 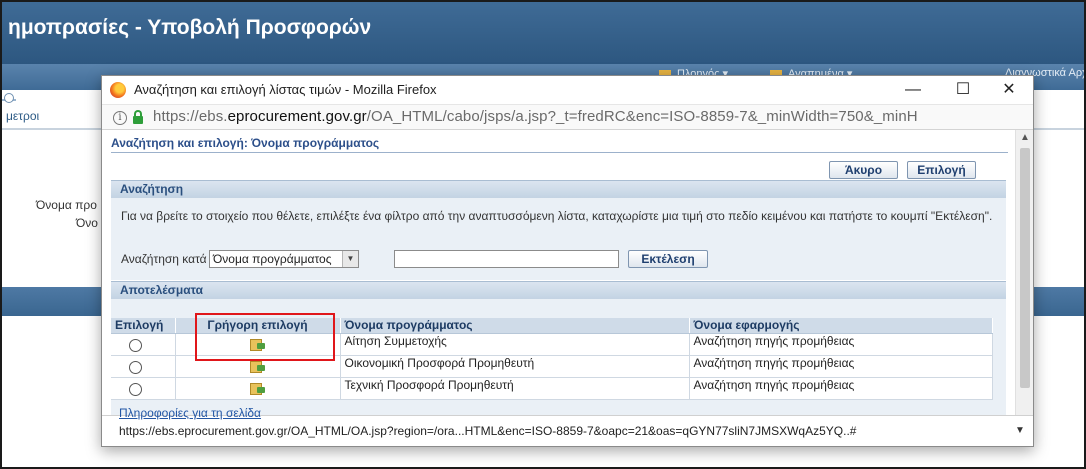 What do you see at coordinates (118, 90) in the screenshot?
I see `firefox-logo-icon` at bounding box center [118, 90].